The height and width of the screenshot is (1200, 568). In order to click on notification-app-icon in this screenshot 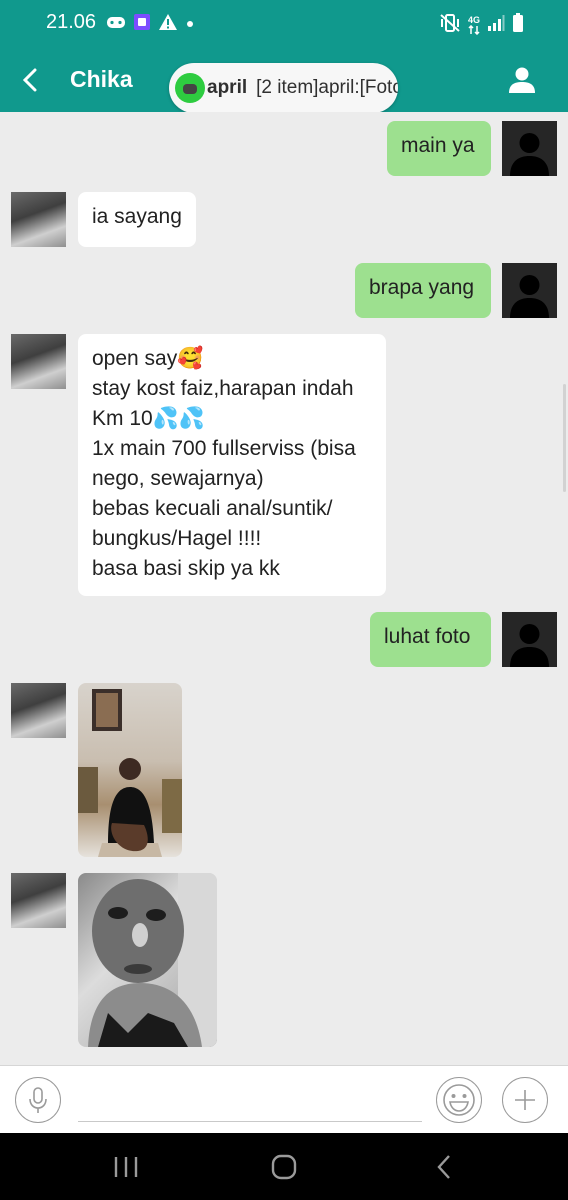, I will do `click(190, 88)`.